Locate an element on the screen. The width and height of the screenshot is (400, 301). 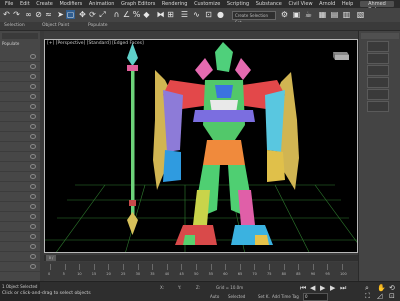
angle-snap-icon: ∠ is located at coordinates (126, 14).